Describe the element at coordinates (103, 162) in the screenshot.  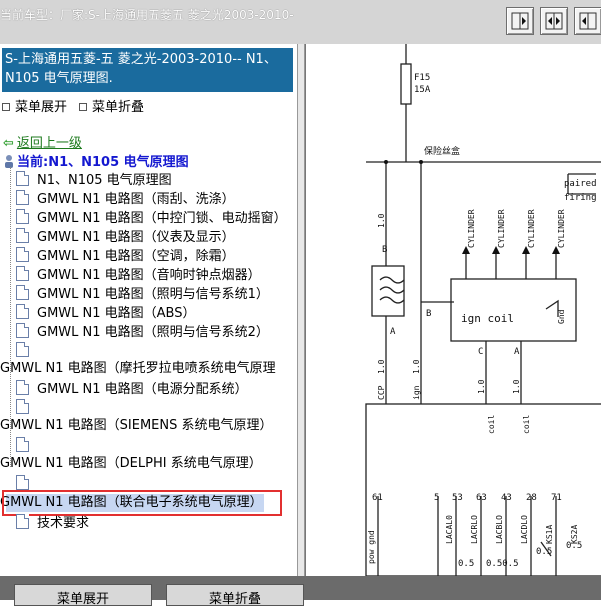
I see `current-node-label: 当前:N1、N105 电气原理图` at that location.